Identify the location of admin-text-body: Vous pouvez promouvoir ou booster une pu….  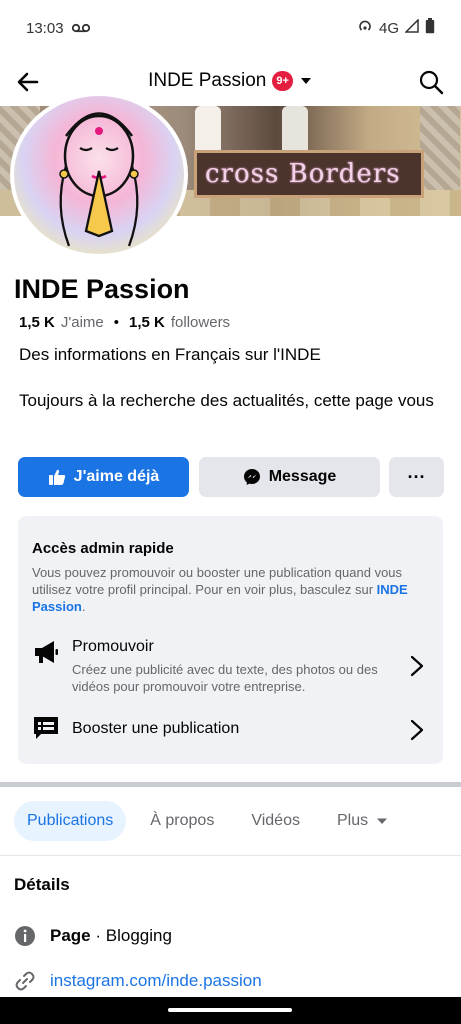
(217, 581).